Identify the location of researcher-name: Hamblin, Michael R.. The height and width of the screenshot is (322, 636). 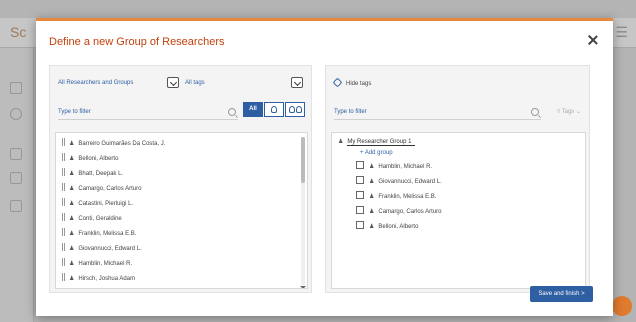
(105, 264).